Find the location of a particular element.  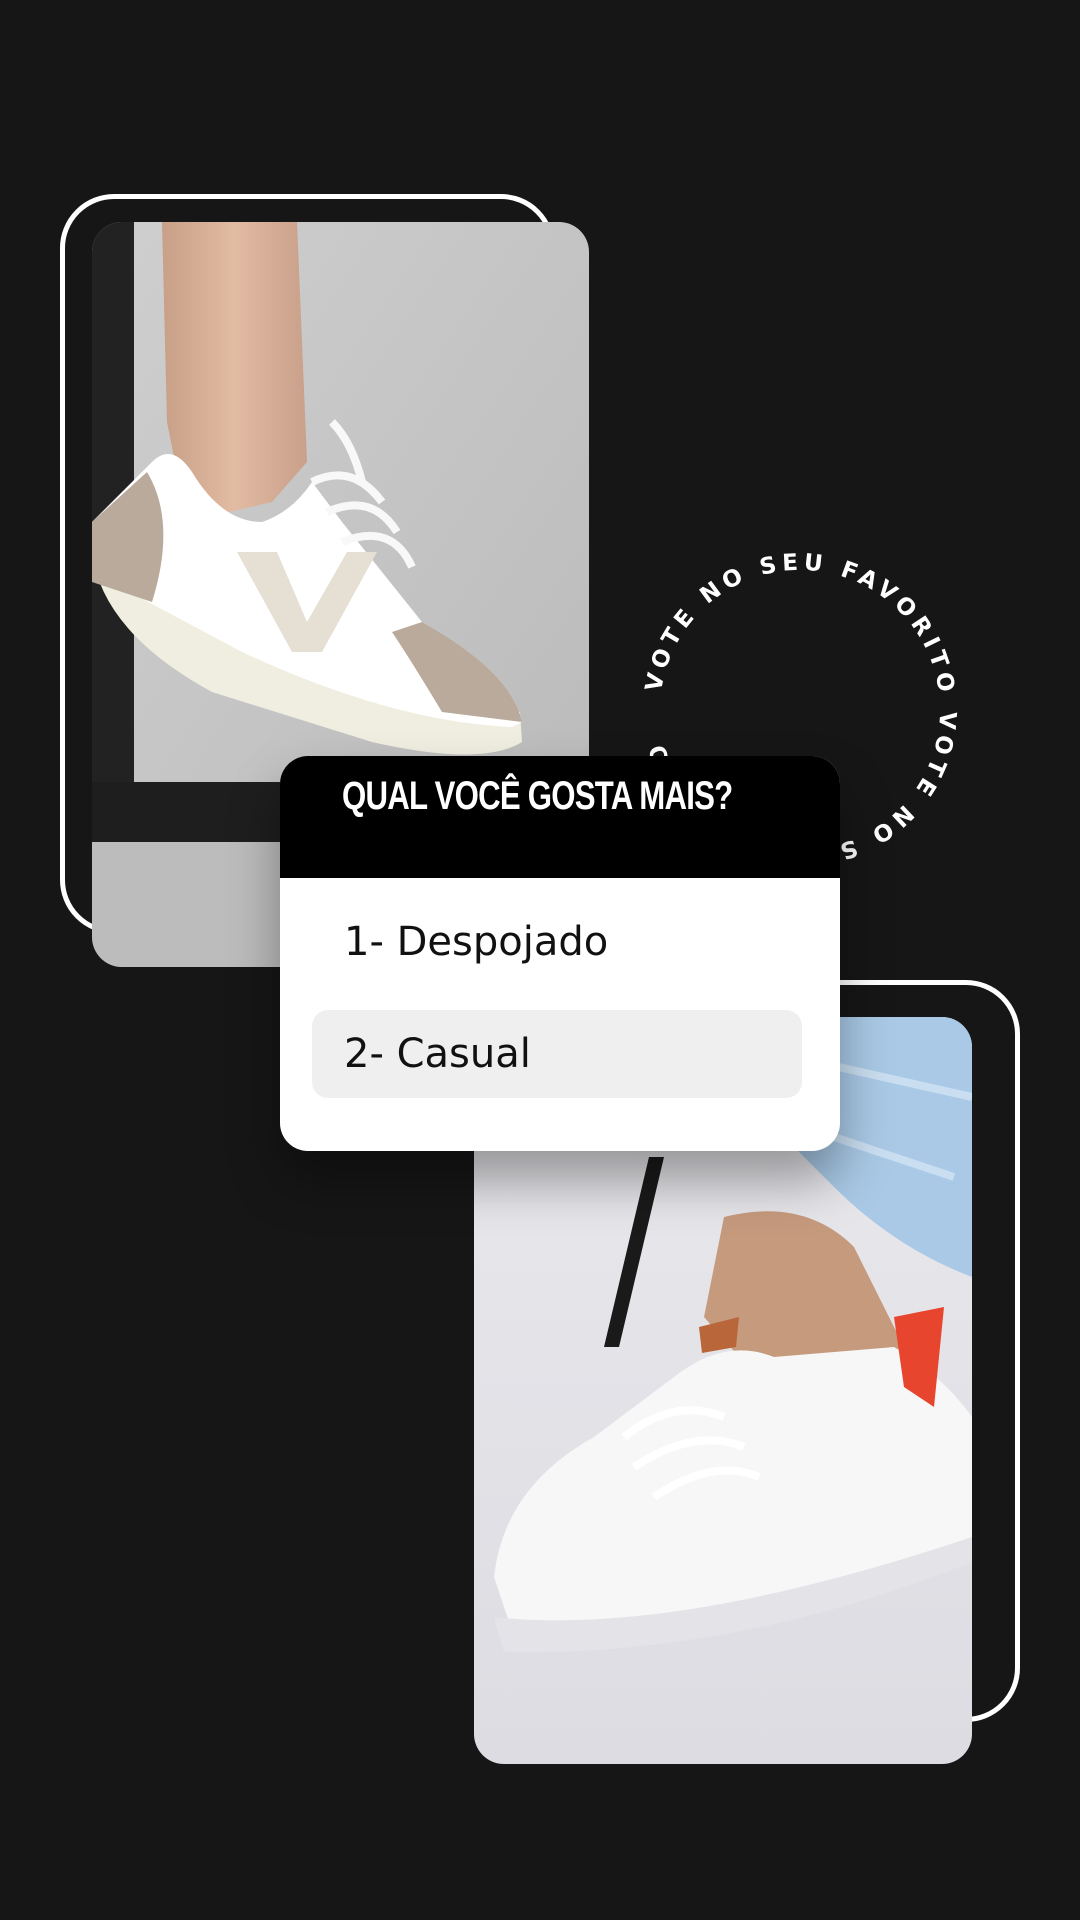

poll-option-despojado: 1- Despojado is located at coordinates (557, 942).